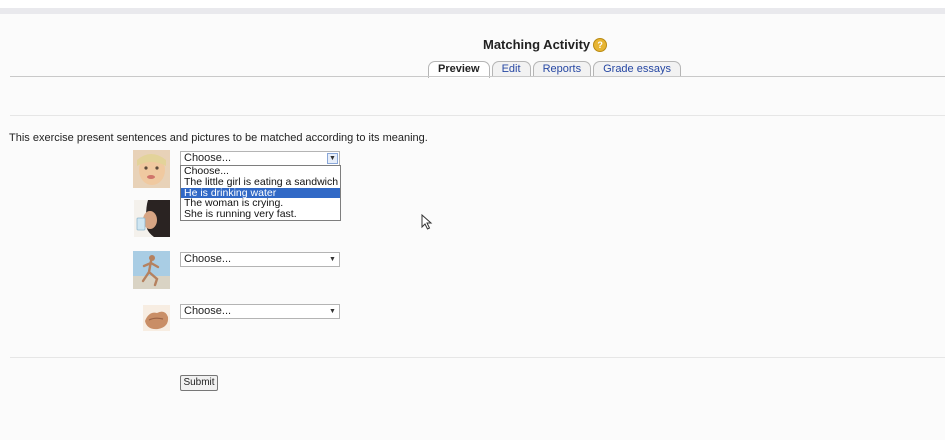 The height and width of the screenshot is (440, 945). Describe the element at coordinates (562, 69) in the screenshot. I see `tab-reports: Reports` at that location.